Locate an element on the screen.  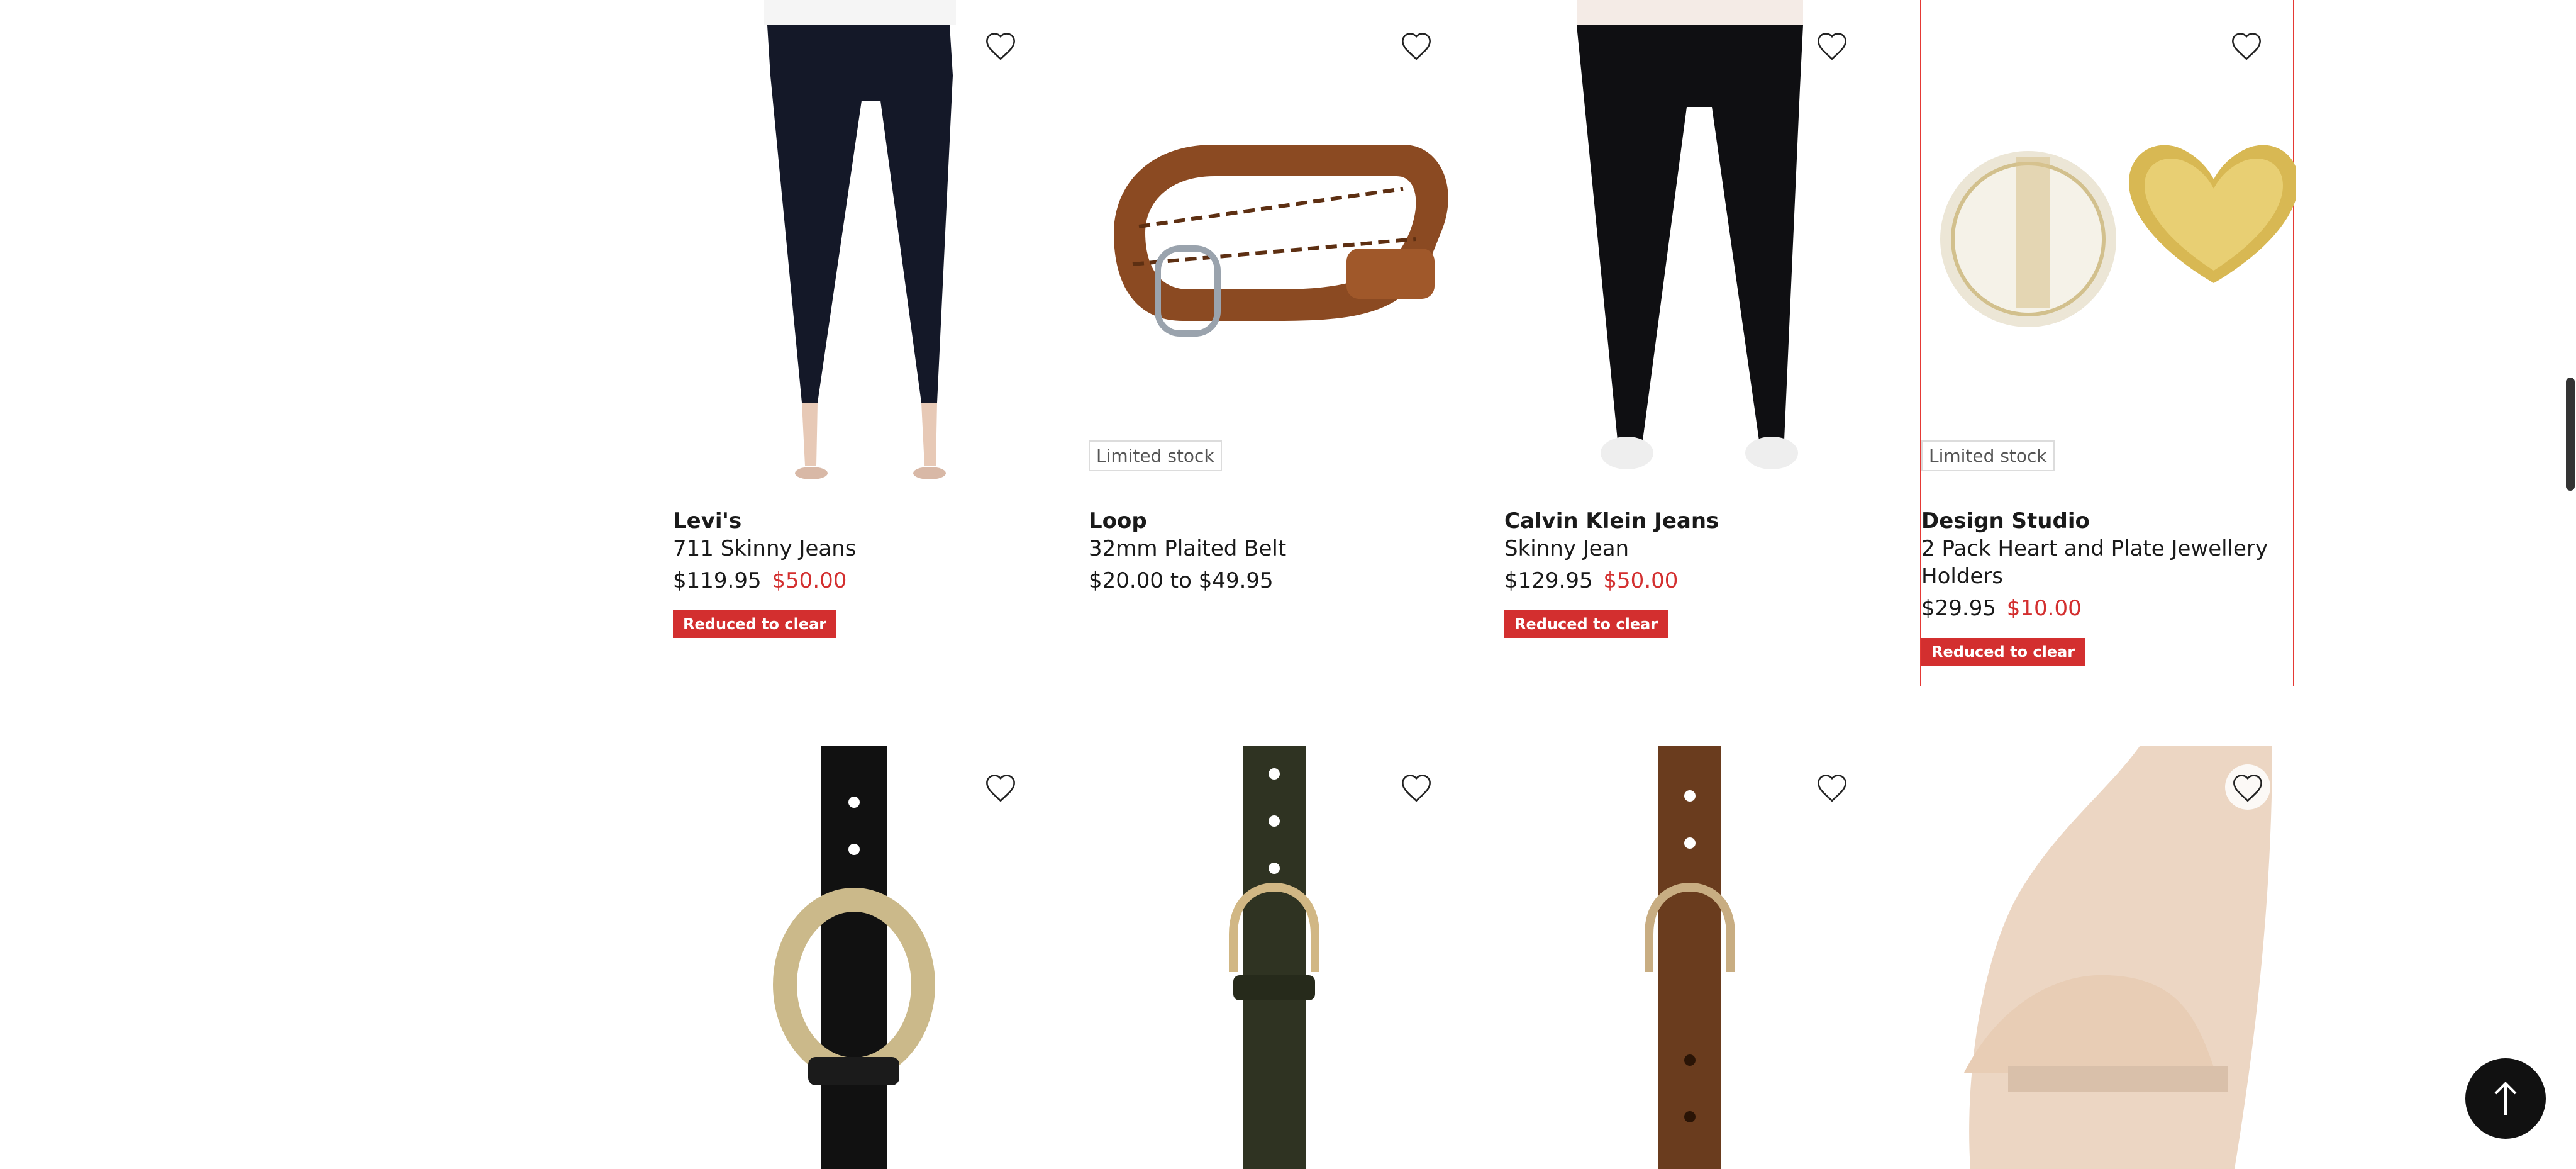
arrow-up-icon is located at coordinates (2505, 1099).